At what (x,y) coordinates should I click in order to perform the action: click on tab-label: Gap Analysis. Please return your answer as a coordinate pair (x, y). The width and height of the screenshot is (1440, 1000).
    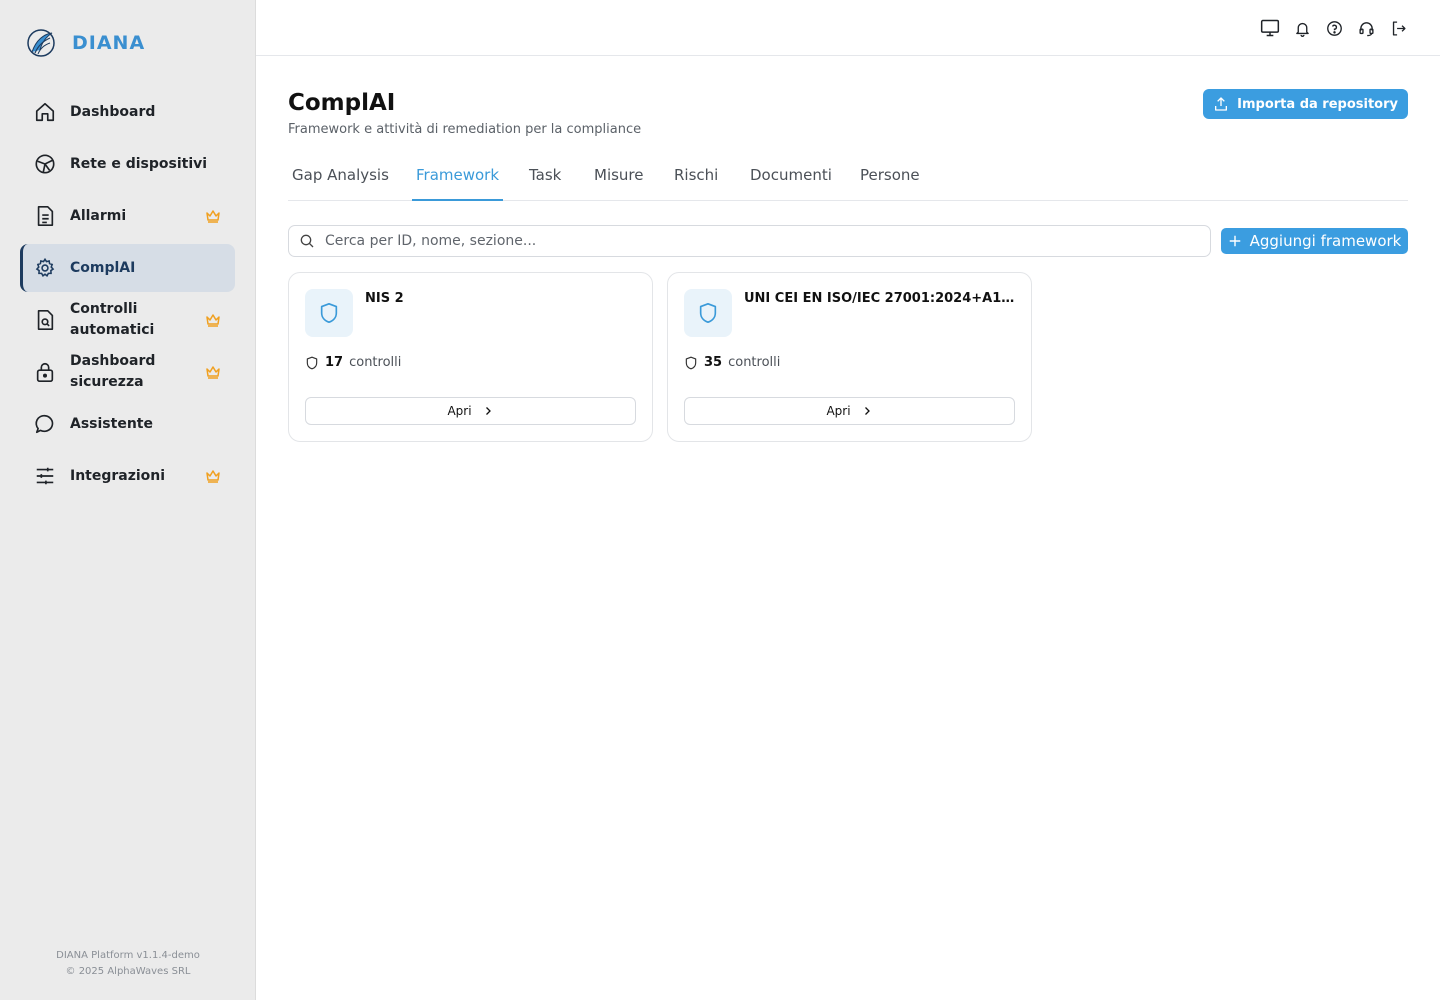
    Looking at the image, I should click on (340, 175).